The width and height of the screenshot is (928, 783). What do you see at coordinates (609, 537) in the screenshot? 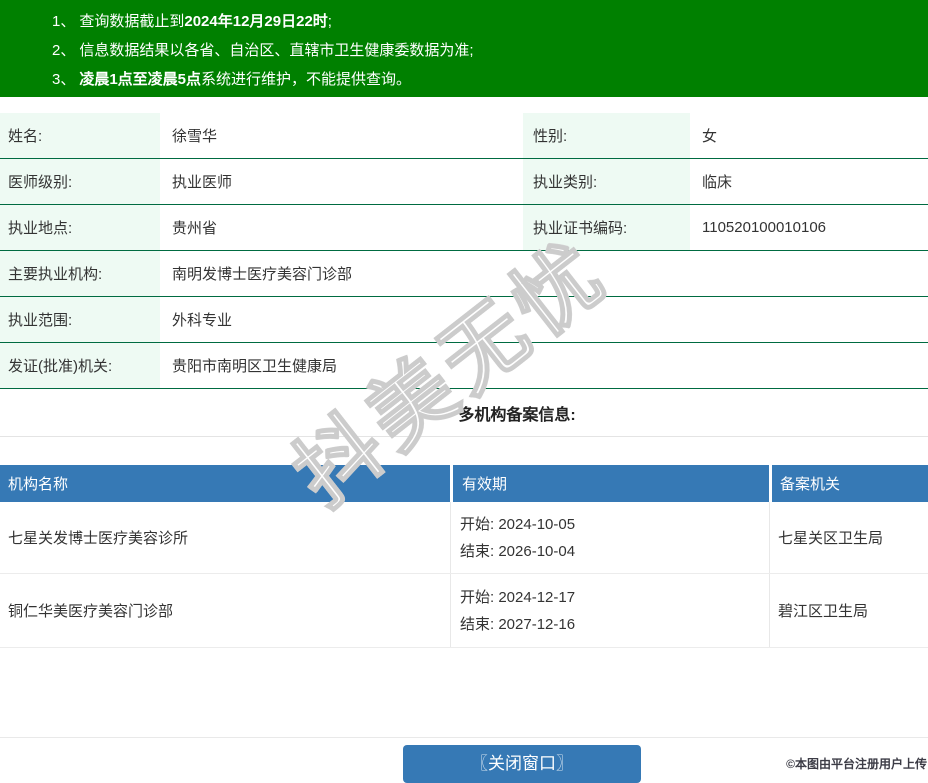
I see `cell-validity: 开始: 2024-10-05 结束: 2026-10-04` at bounding box center [609, 537].